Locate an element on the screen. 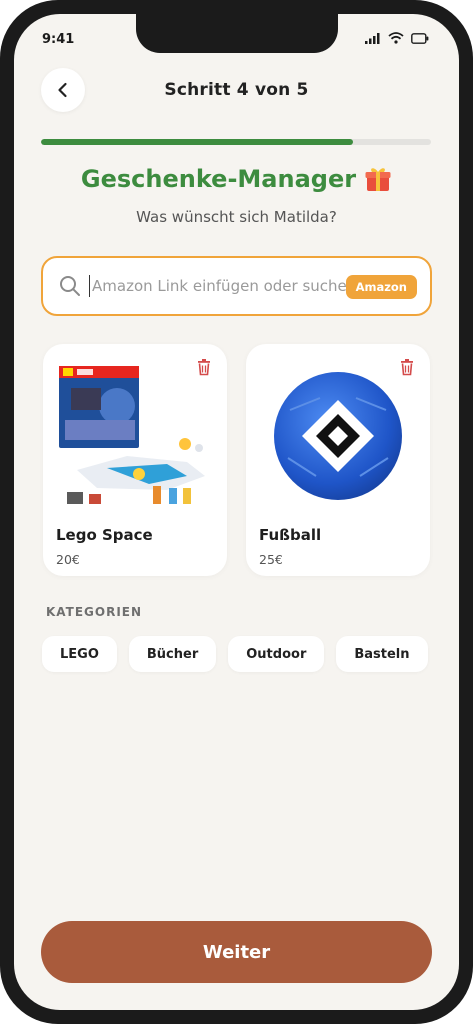 This screenshot has width=473, height=1024. category-chips: LEGO Bücher Outdoor Basteln is located at coordinates (235, 654).